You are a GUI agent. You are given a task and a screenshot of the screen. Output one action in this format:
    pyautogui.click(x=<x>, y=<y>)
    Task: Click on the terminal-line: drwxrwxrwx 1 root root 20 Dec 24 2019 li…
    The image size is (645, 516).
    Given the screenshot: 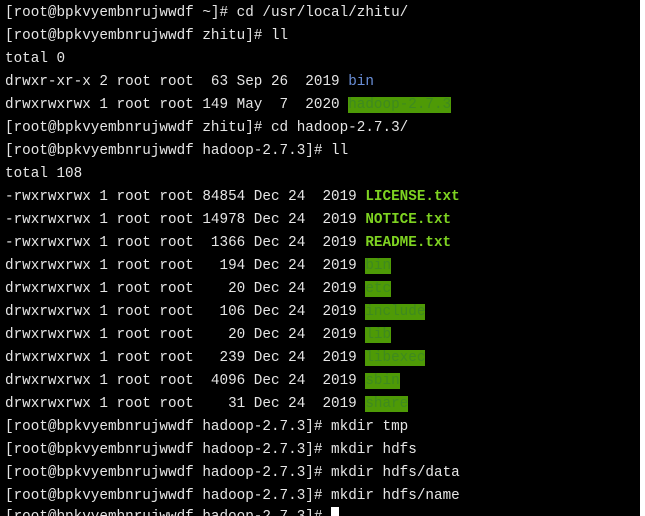 What is the action you would take?
    pyautogui.click(x=198, y=335)
    